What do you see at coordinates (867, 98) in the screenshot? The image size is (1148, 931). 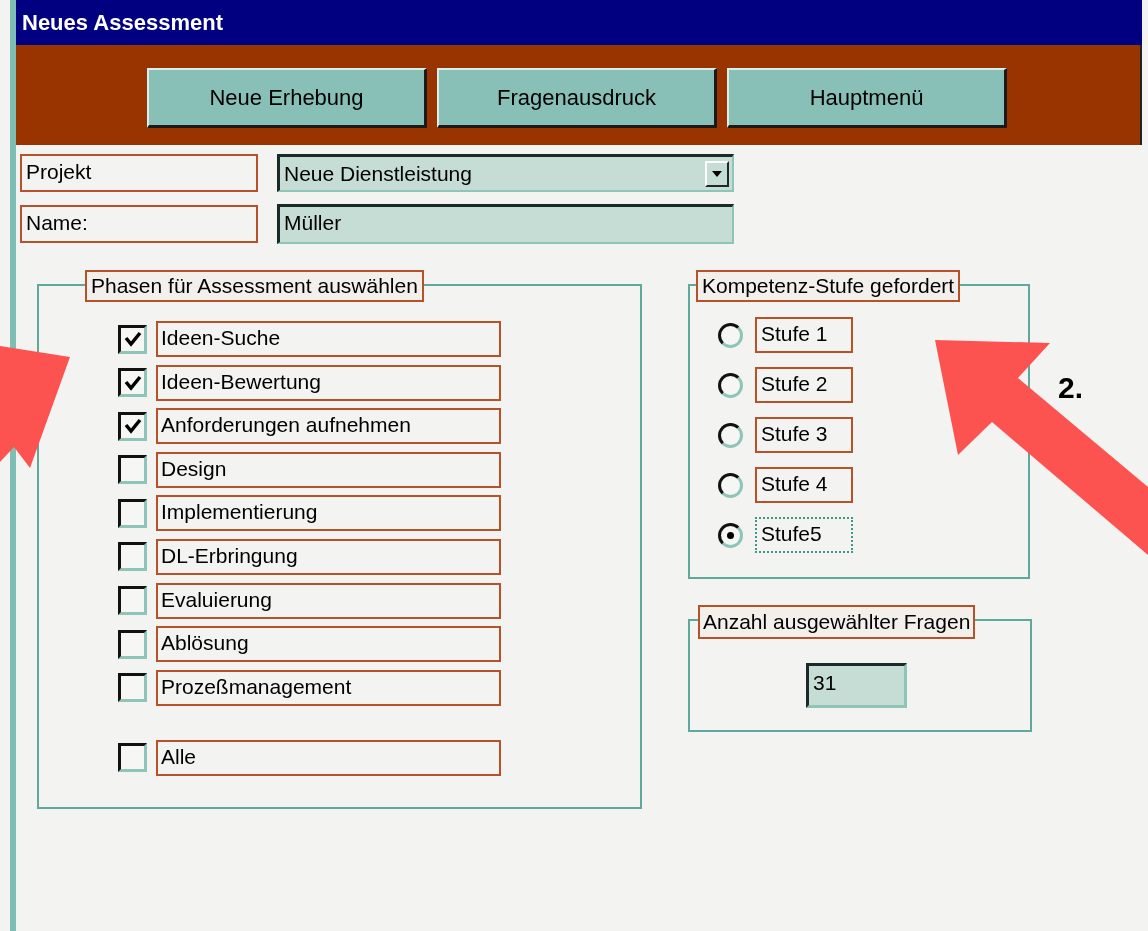 I see `toolbar-button: Hauptmenü` at bounding box center [867, 98].